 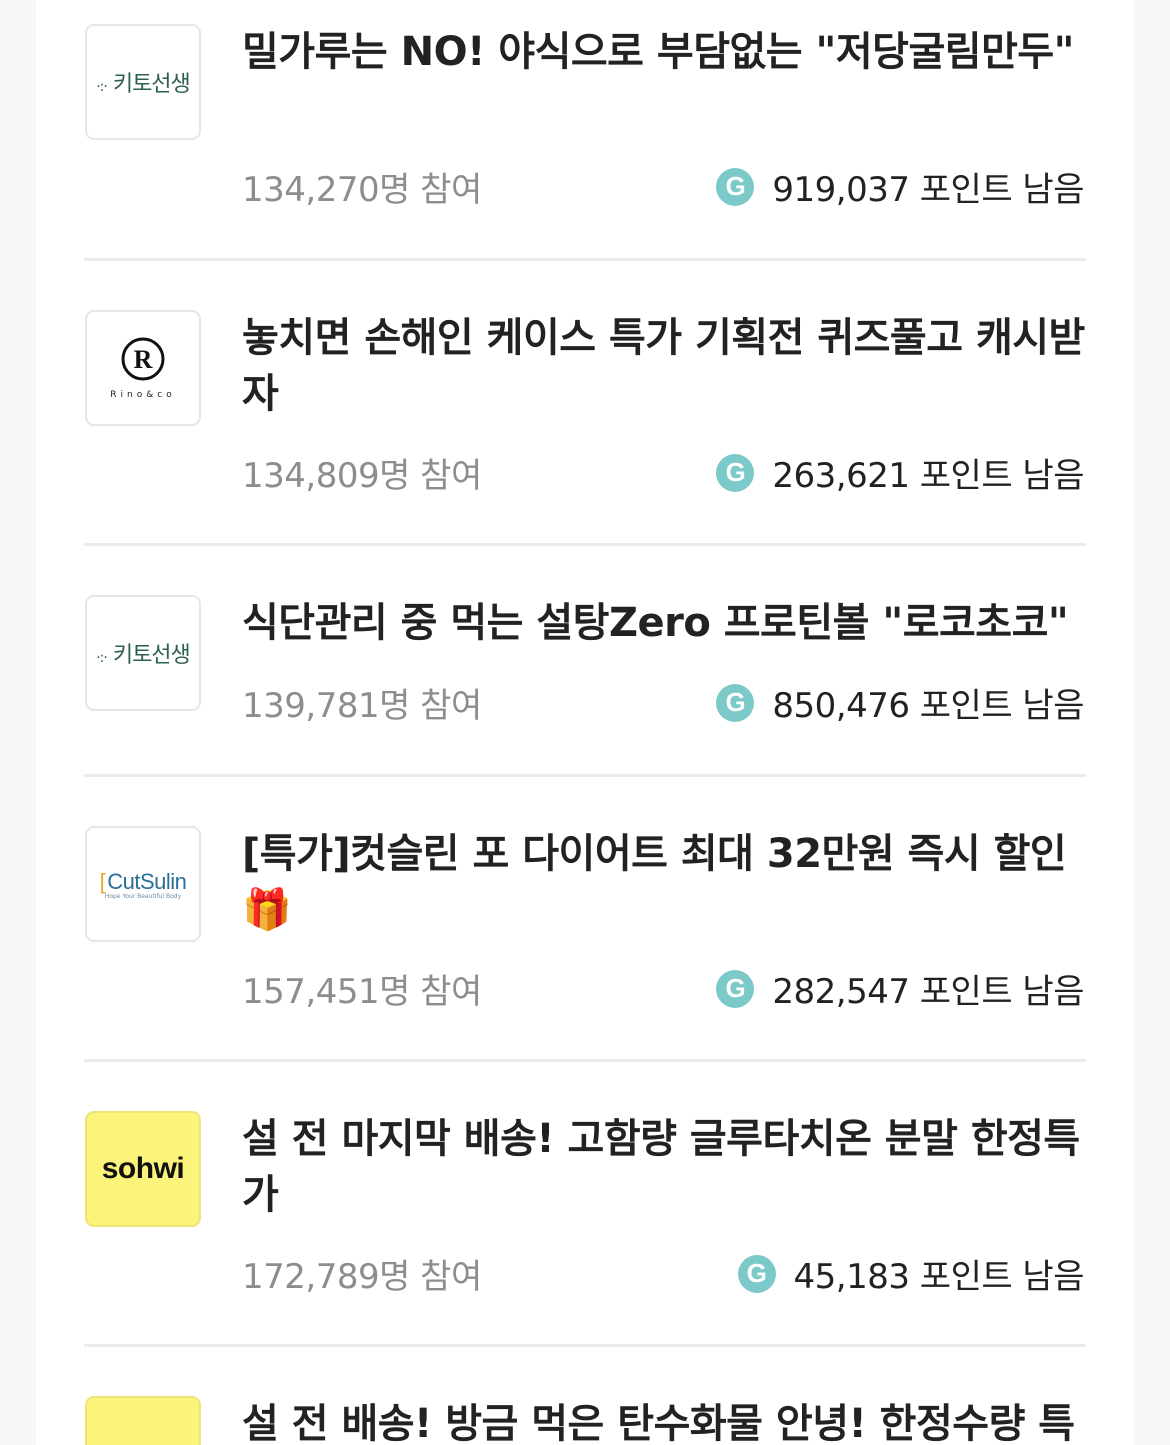 I want to click on offer-item: sohwi 설 전 배송! 방금 먹은 탄수화물 안녕! 한정수량 특, so click(x=585, y=1396).